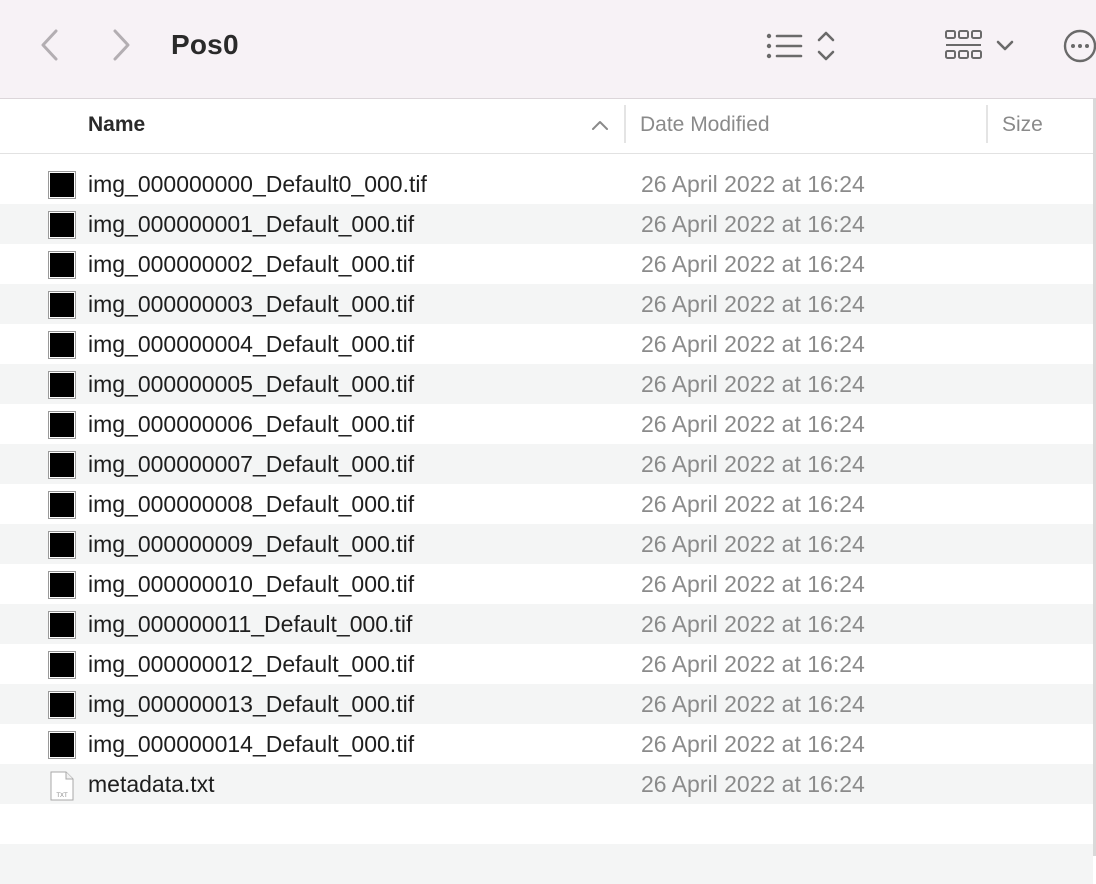  I want to click on svg-text: TXT, so click(62, 796).